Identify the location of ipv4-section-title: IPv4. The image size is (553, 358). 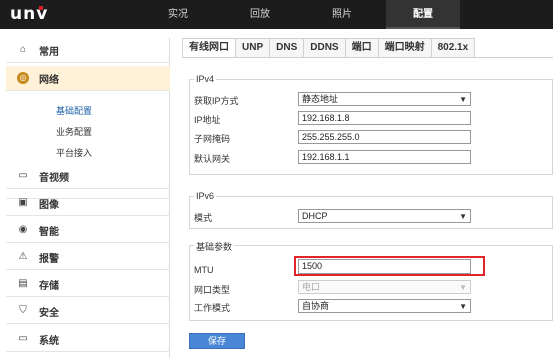
(205, 79).